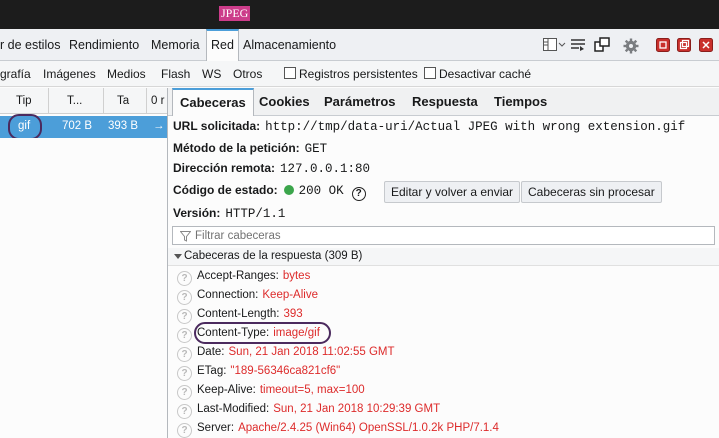 This screenshot has height=438, width=719. I want to click on filter-type-flash: Flash, so click(175, 74).